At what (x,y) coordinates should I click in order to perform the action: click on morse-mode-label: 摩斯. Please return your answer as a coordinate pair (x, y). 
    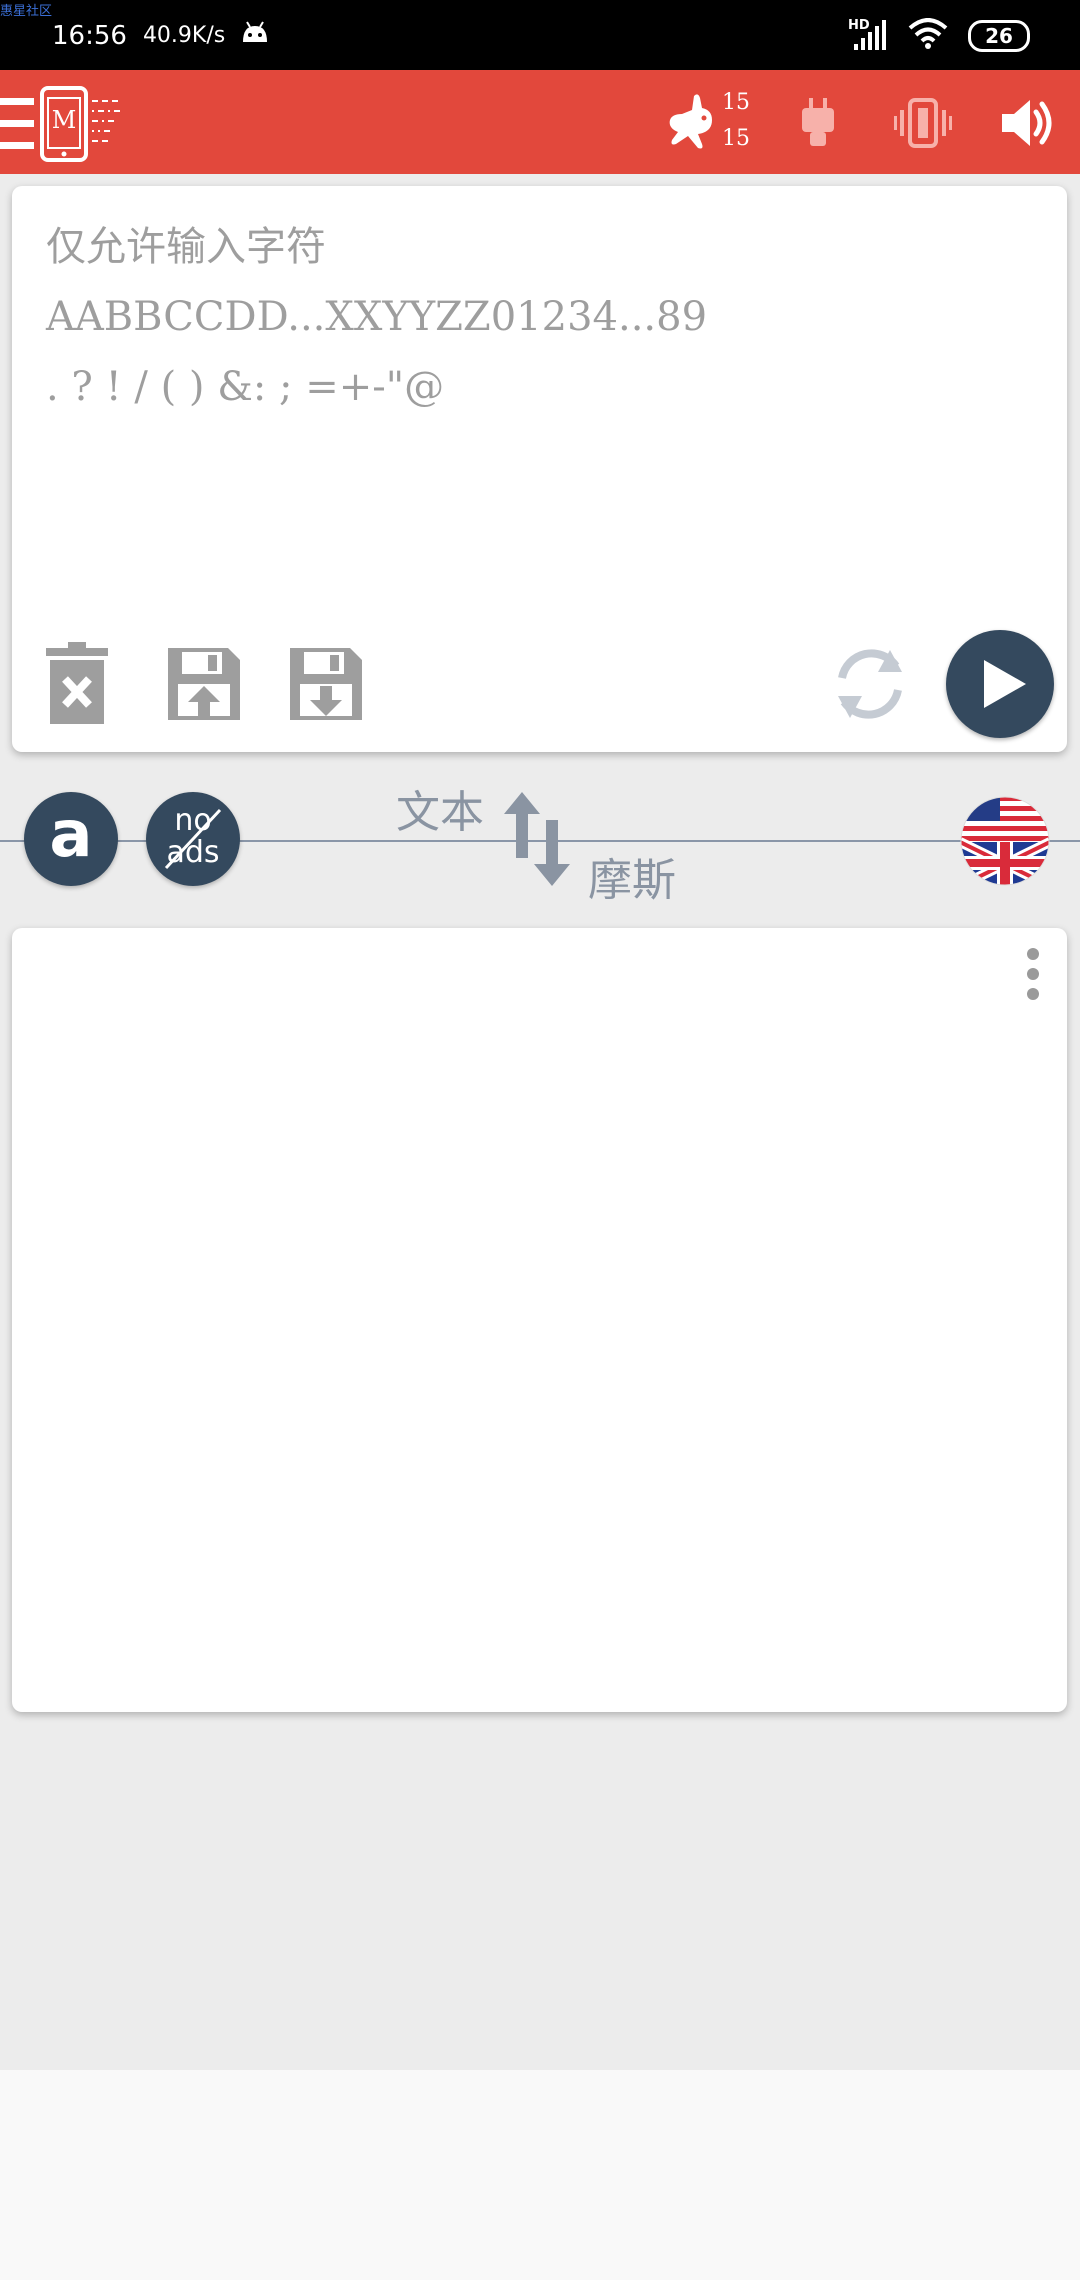
    Looking at the image, I should click on (632, 876).